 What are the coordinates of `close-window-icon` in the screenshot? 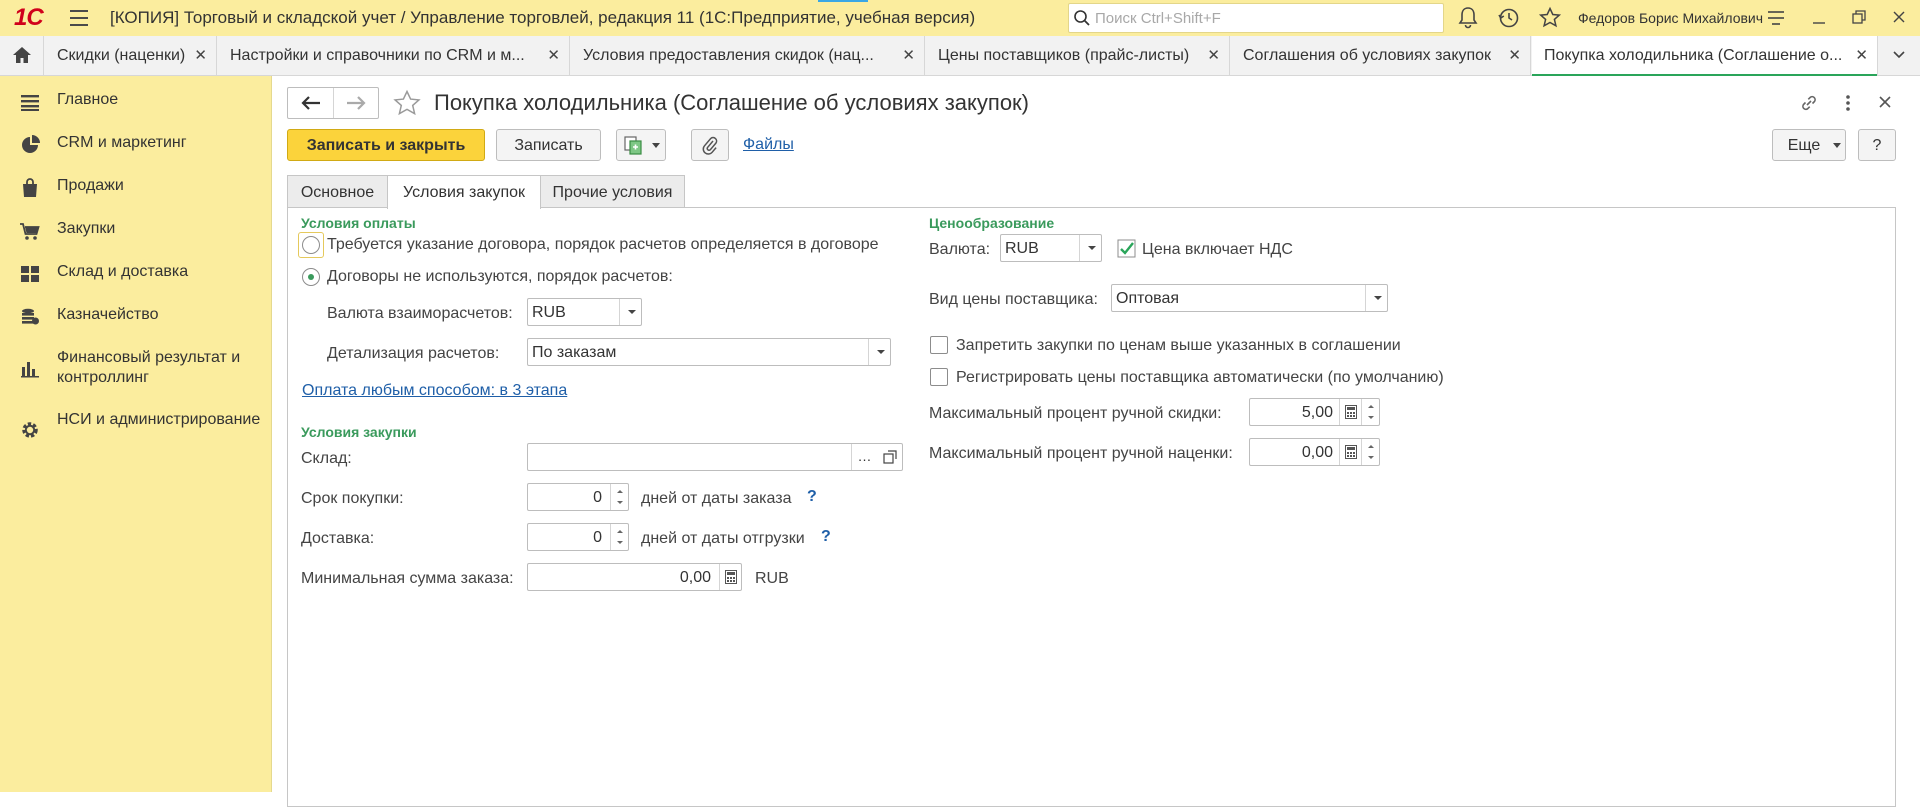 It's located at (1899, 17).